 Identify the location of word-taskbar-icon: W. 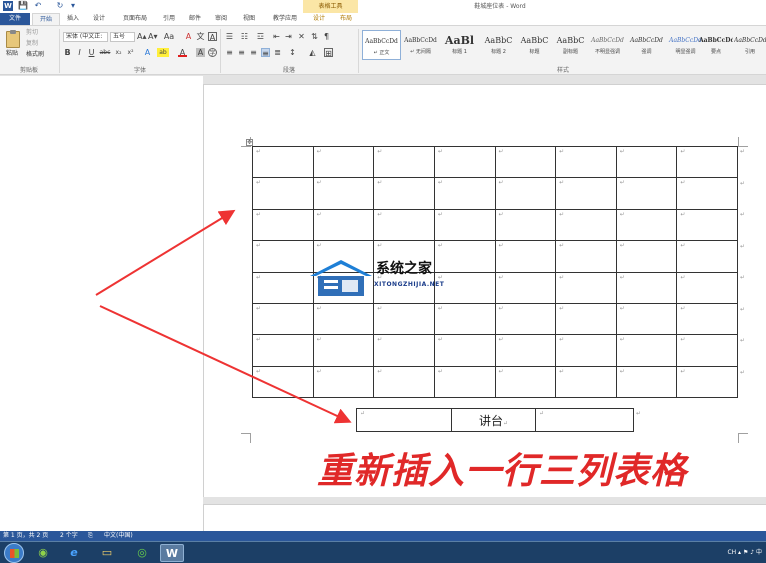
(172, 553).